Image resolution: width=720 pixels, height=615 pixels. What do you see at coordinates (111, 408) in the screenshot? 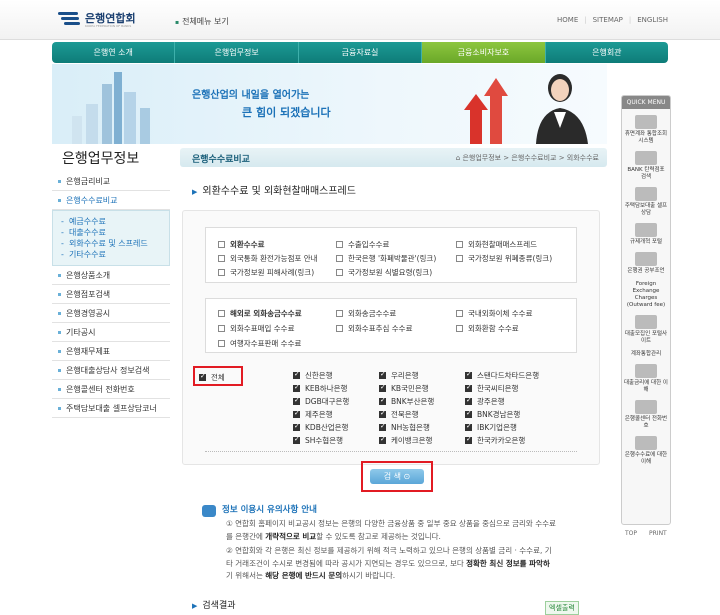
I see `lnb-item-mortgage-self: 주택담보대출 셀프상담코너` at bounding box center [111, 408].